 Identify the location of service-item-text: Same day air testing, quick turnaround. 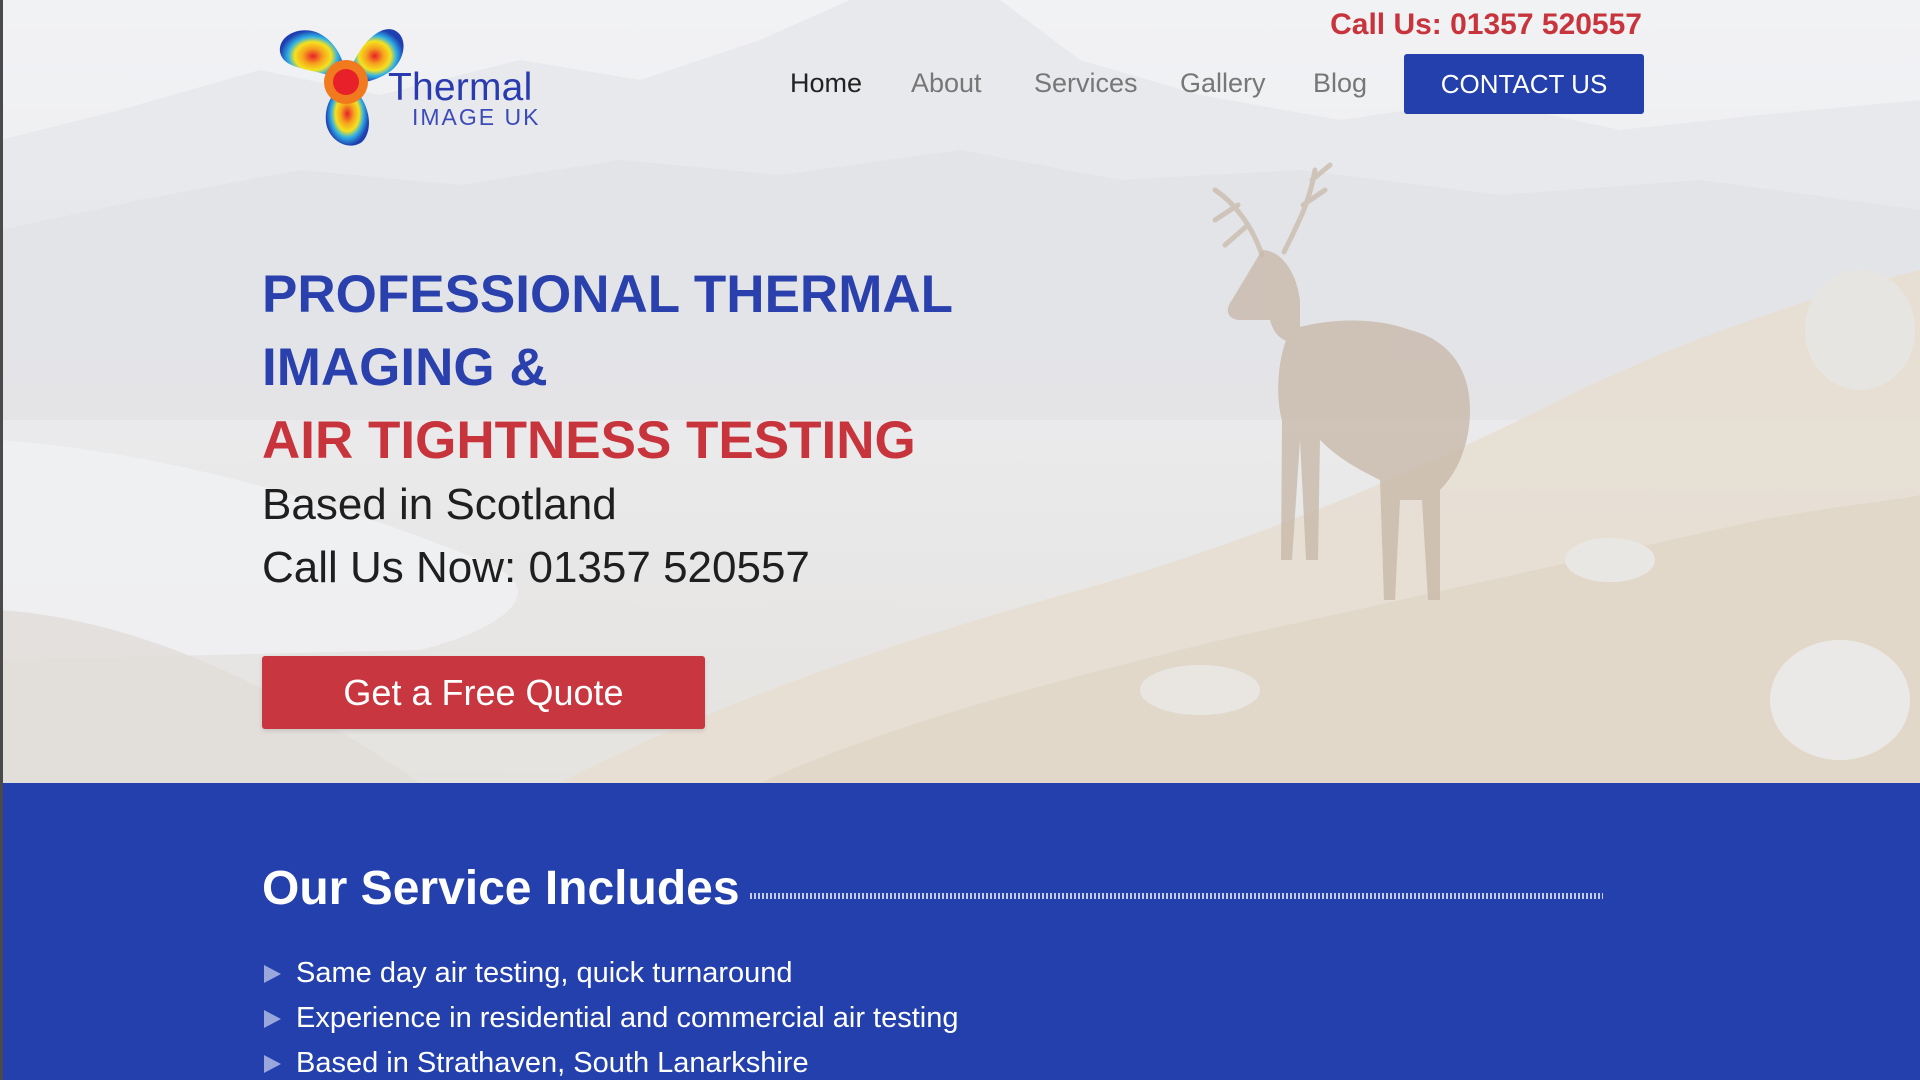
(544, 973).